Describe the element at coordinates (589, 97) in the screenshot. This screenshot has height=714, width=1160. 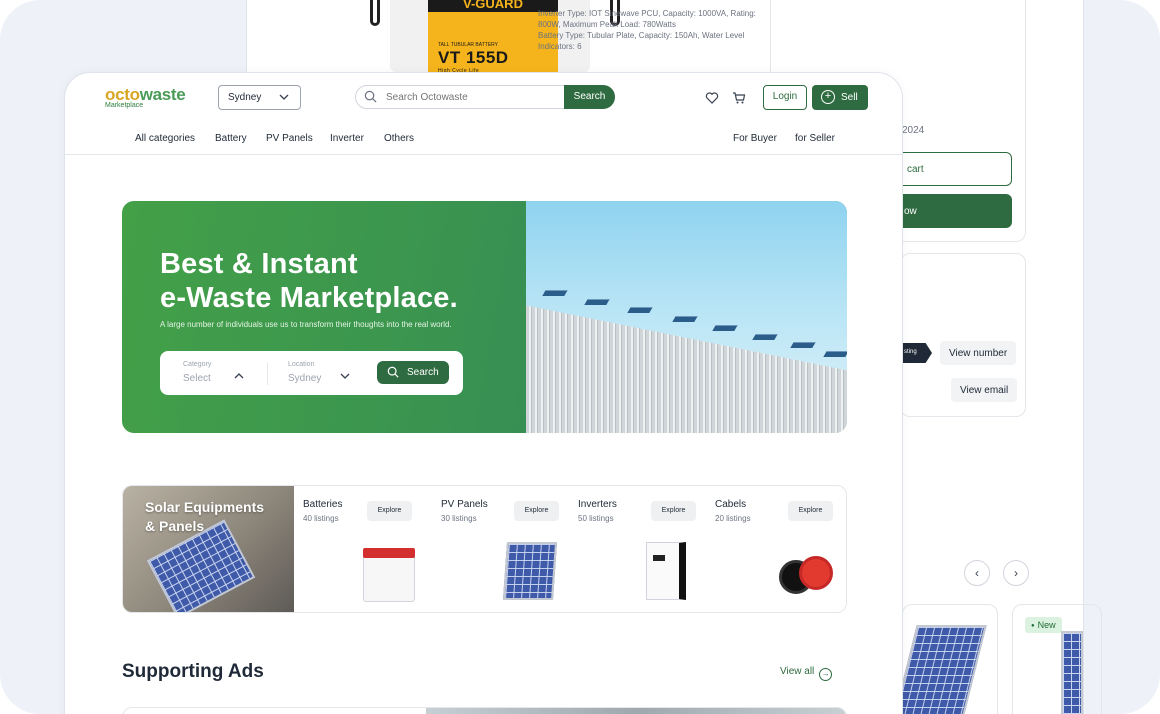
I see `search-button: Search` at that location.